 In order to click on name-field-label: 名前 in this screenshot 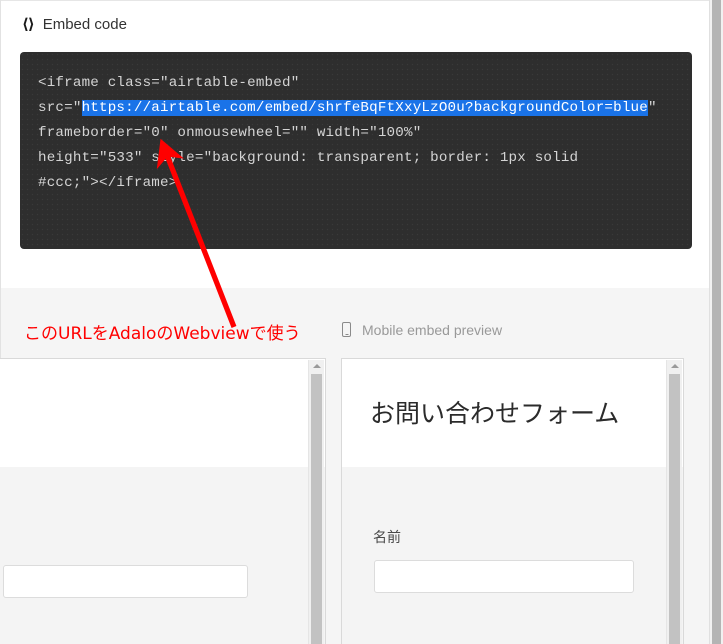, I will do `click(387, 538)`.